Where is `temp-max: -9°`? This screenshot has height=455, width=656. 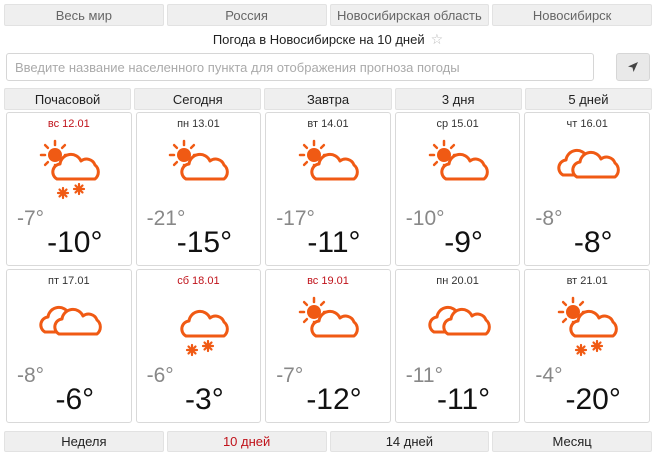 temp-max: -9° is located at coordinates (463, 242).